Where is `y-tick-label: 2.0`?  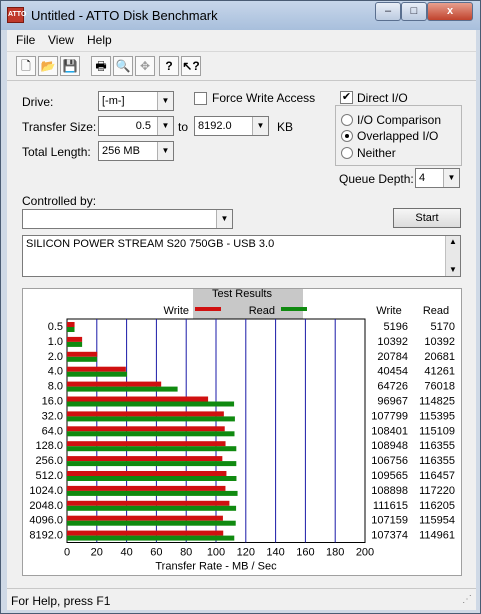 y-tick-label: 2.0 is located at coordinates (55, 357).